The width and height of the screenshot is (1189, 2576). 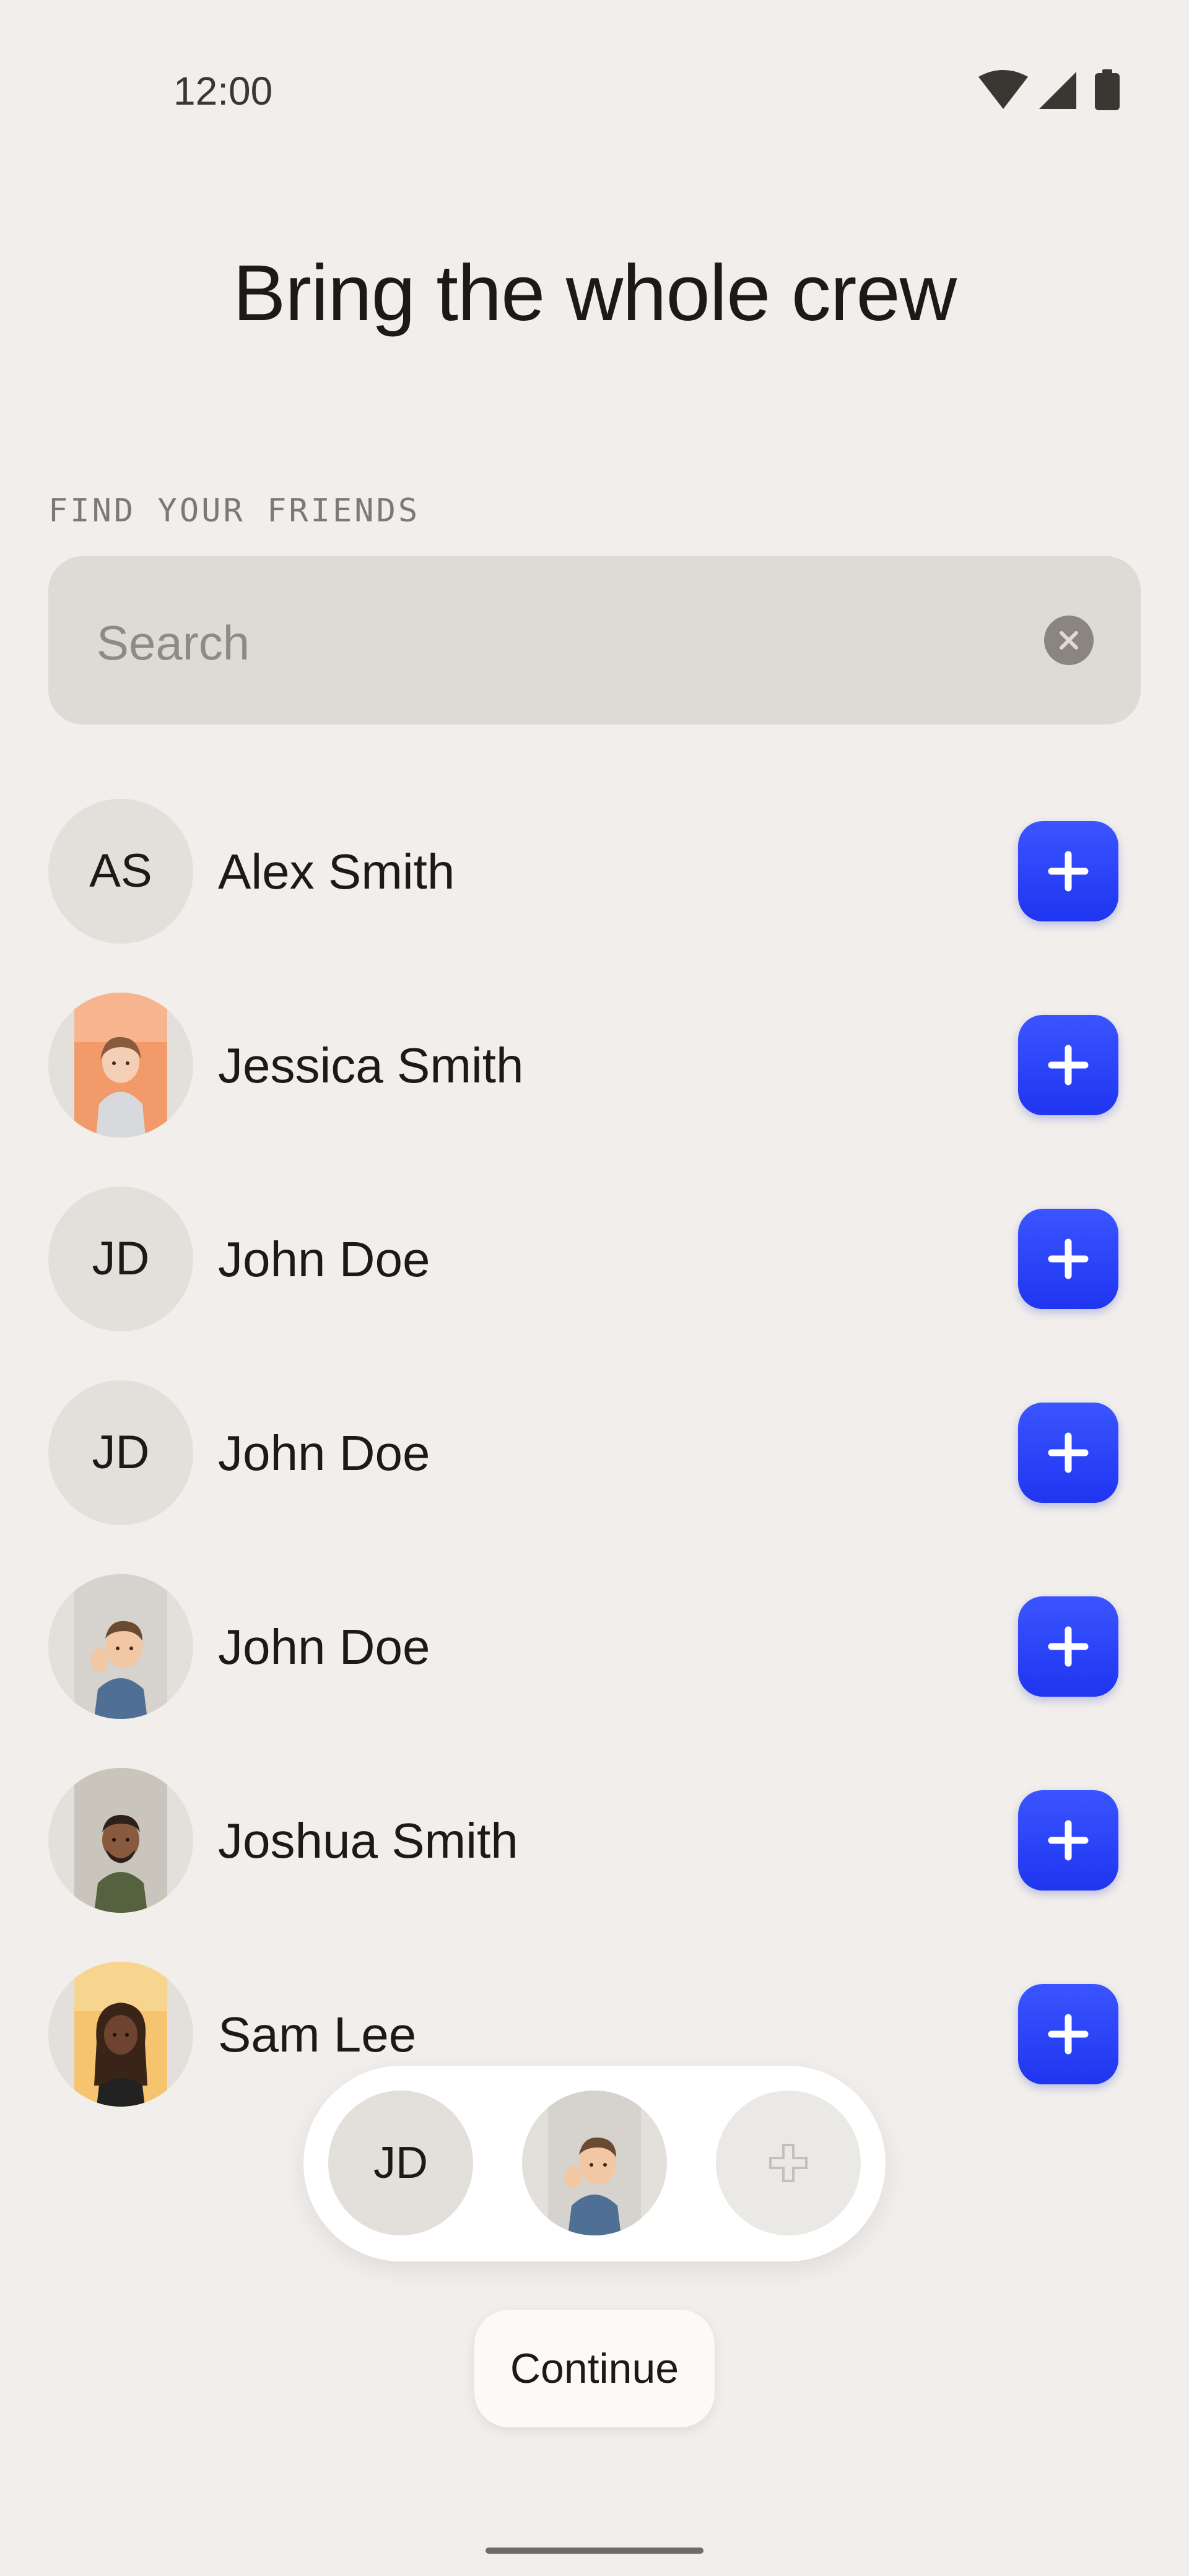 I want to click on battery-icon, so click(x=1107, y=89).